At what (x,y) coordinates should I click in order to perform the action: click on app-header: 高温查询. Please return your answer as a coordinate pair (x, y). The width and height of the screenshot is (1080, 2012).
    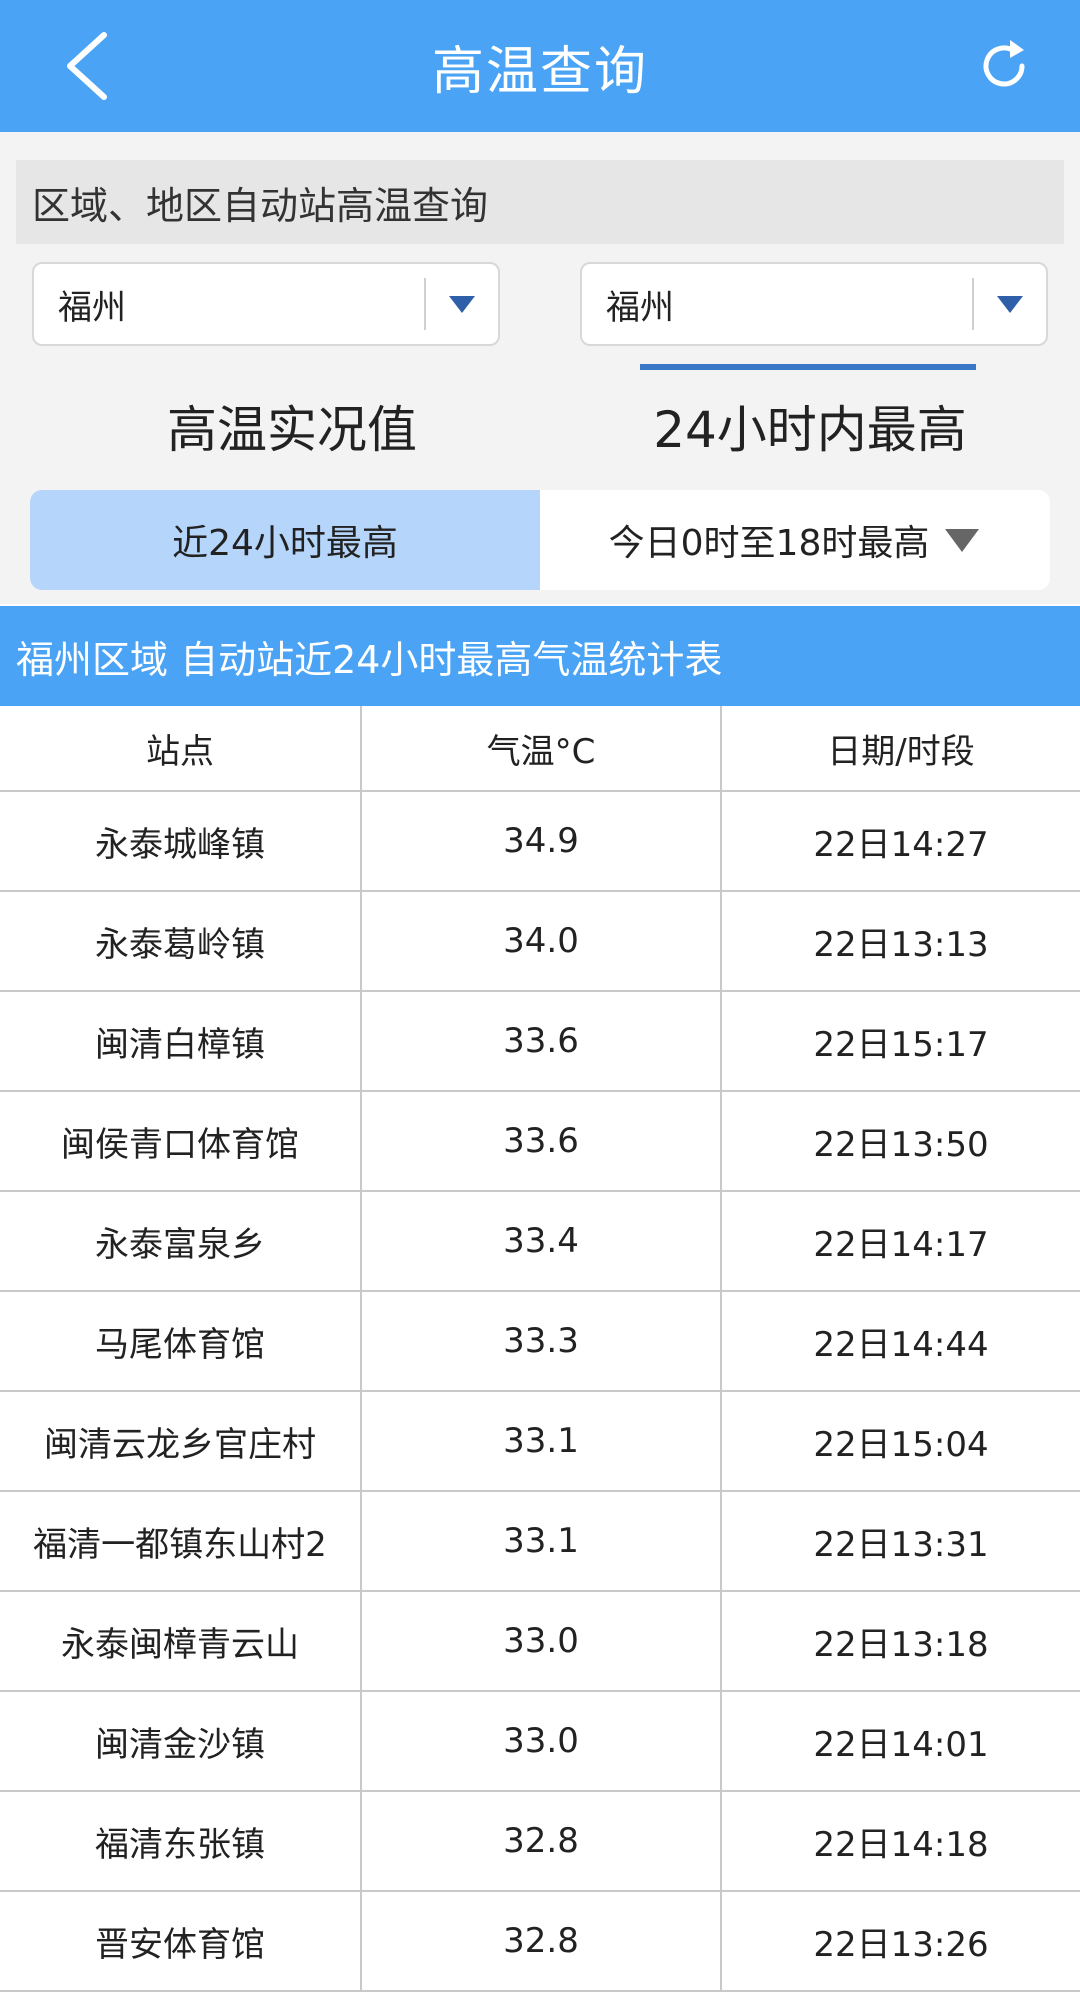
    Looking at the image, I should click on (540, 66).